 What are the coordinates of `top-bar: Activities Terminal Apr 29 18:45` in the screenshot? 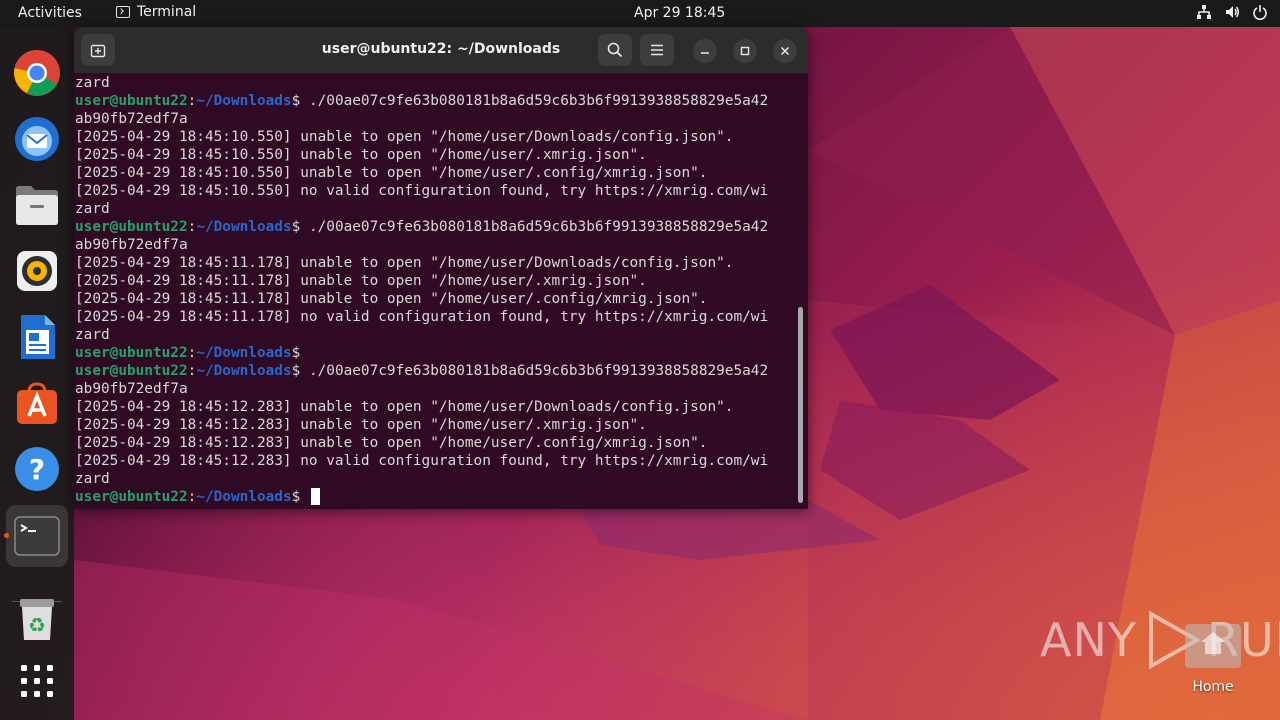 It's located at (640, 13).